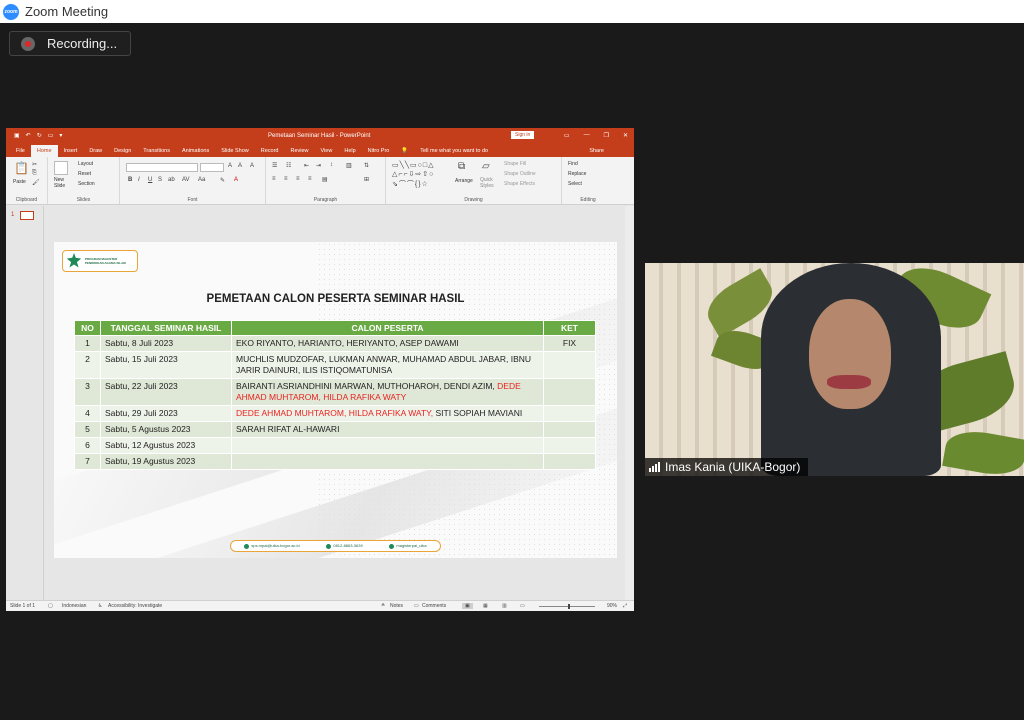 This screenshot has width=1024, height=720. I want to click on restore-icon: ❐, so click(606, 135).